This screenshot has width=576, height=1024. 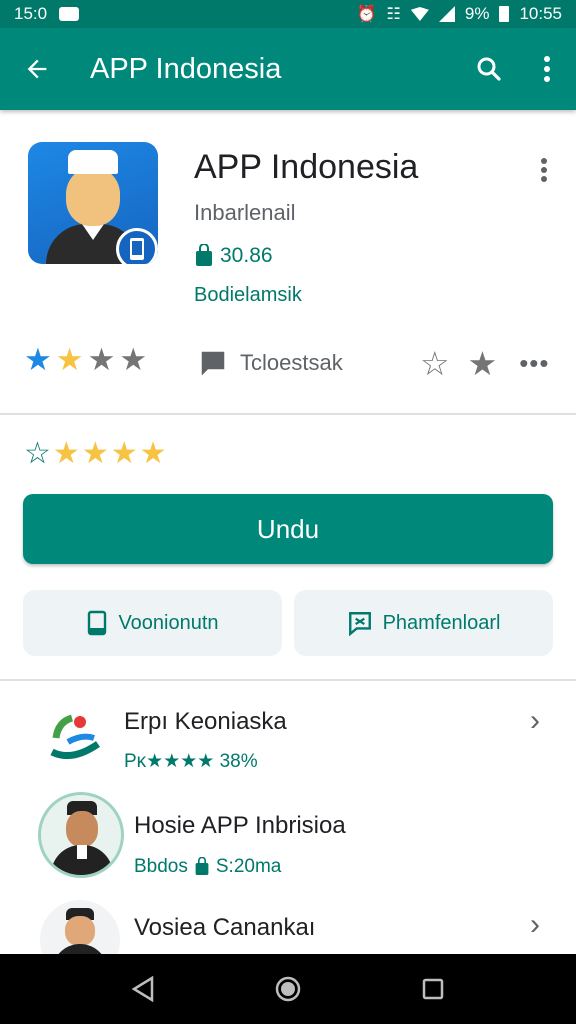 What do you see at coordinates (93, 197) in the screenshot?
I see `icon-figure-face` at bounding box center [93, 197].